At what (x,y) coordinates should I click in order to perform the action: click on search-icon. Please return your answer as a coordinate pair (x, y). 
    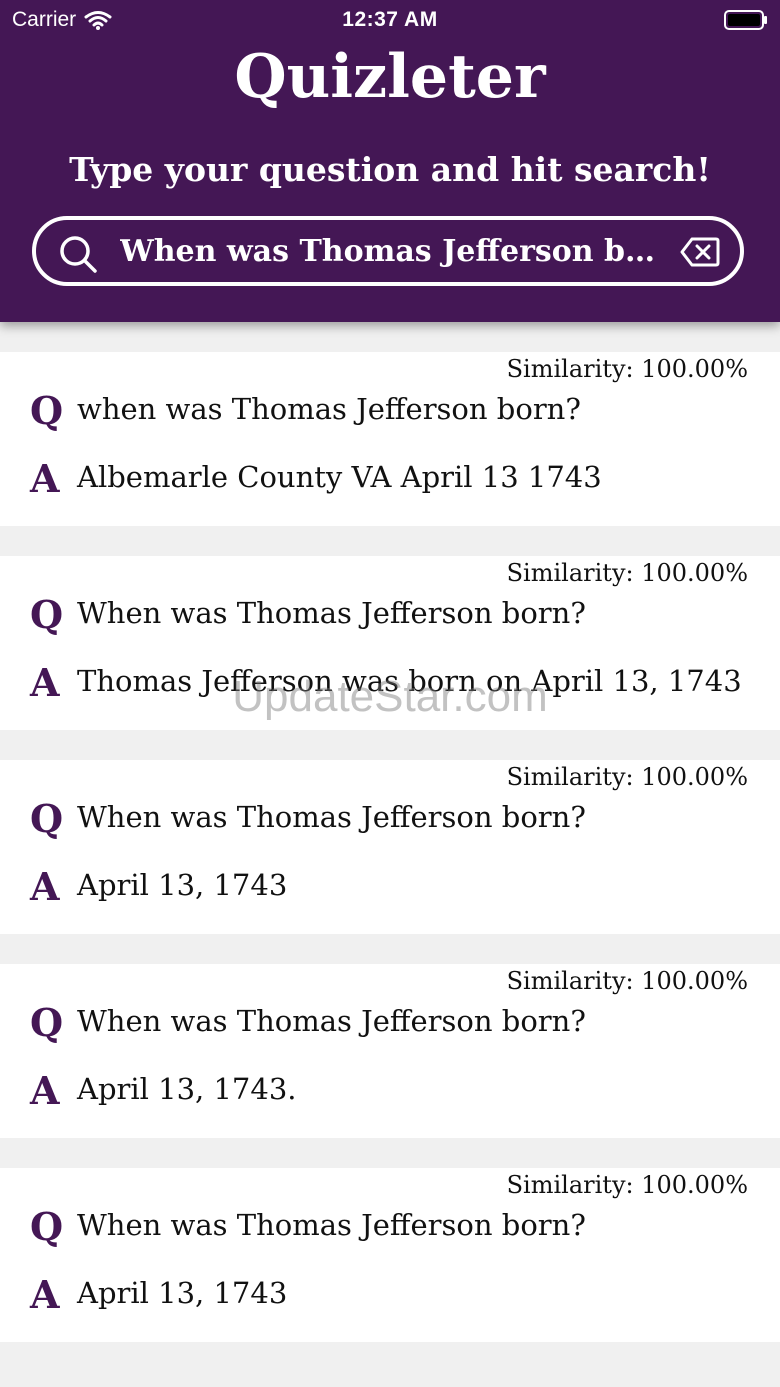
    Looking at the image, I should click on (78, 254).